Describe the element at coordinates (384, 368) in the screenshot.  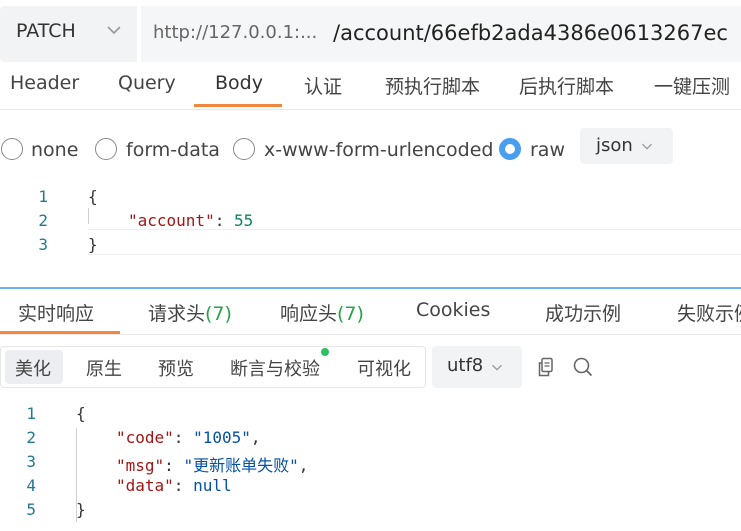
I see `view-visualize: 可视化` at that location.